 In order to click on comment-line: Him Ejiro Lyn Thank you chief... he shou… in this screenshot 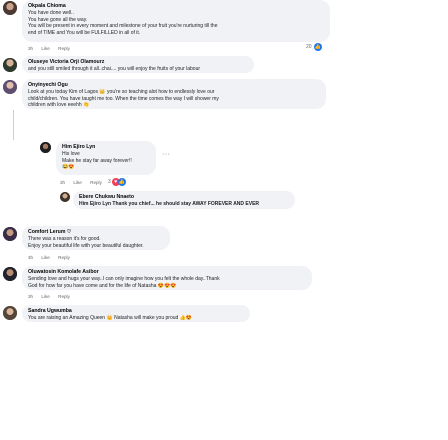, I will do `click(169, 204)`.